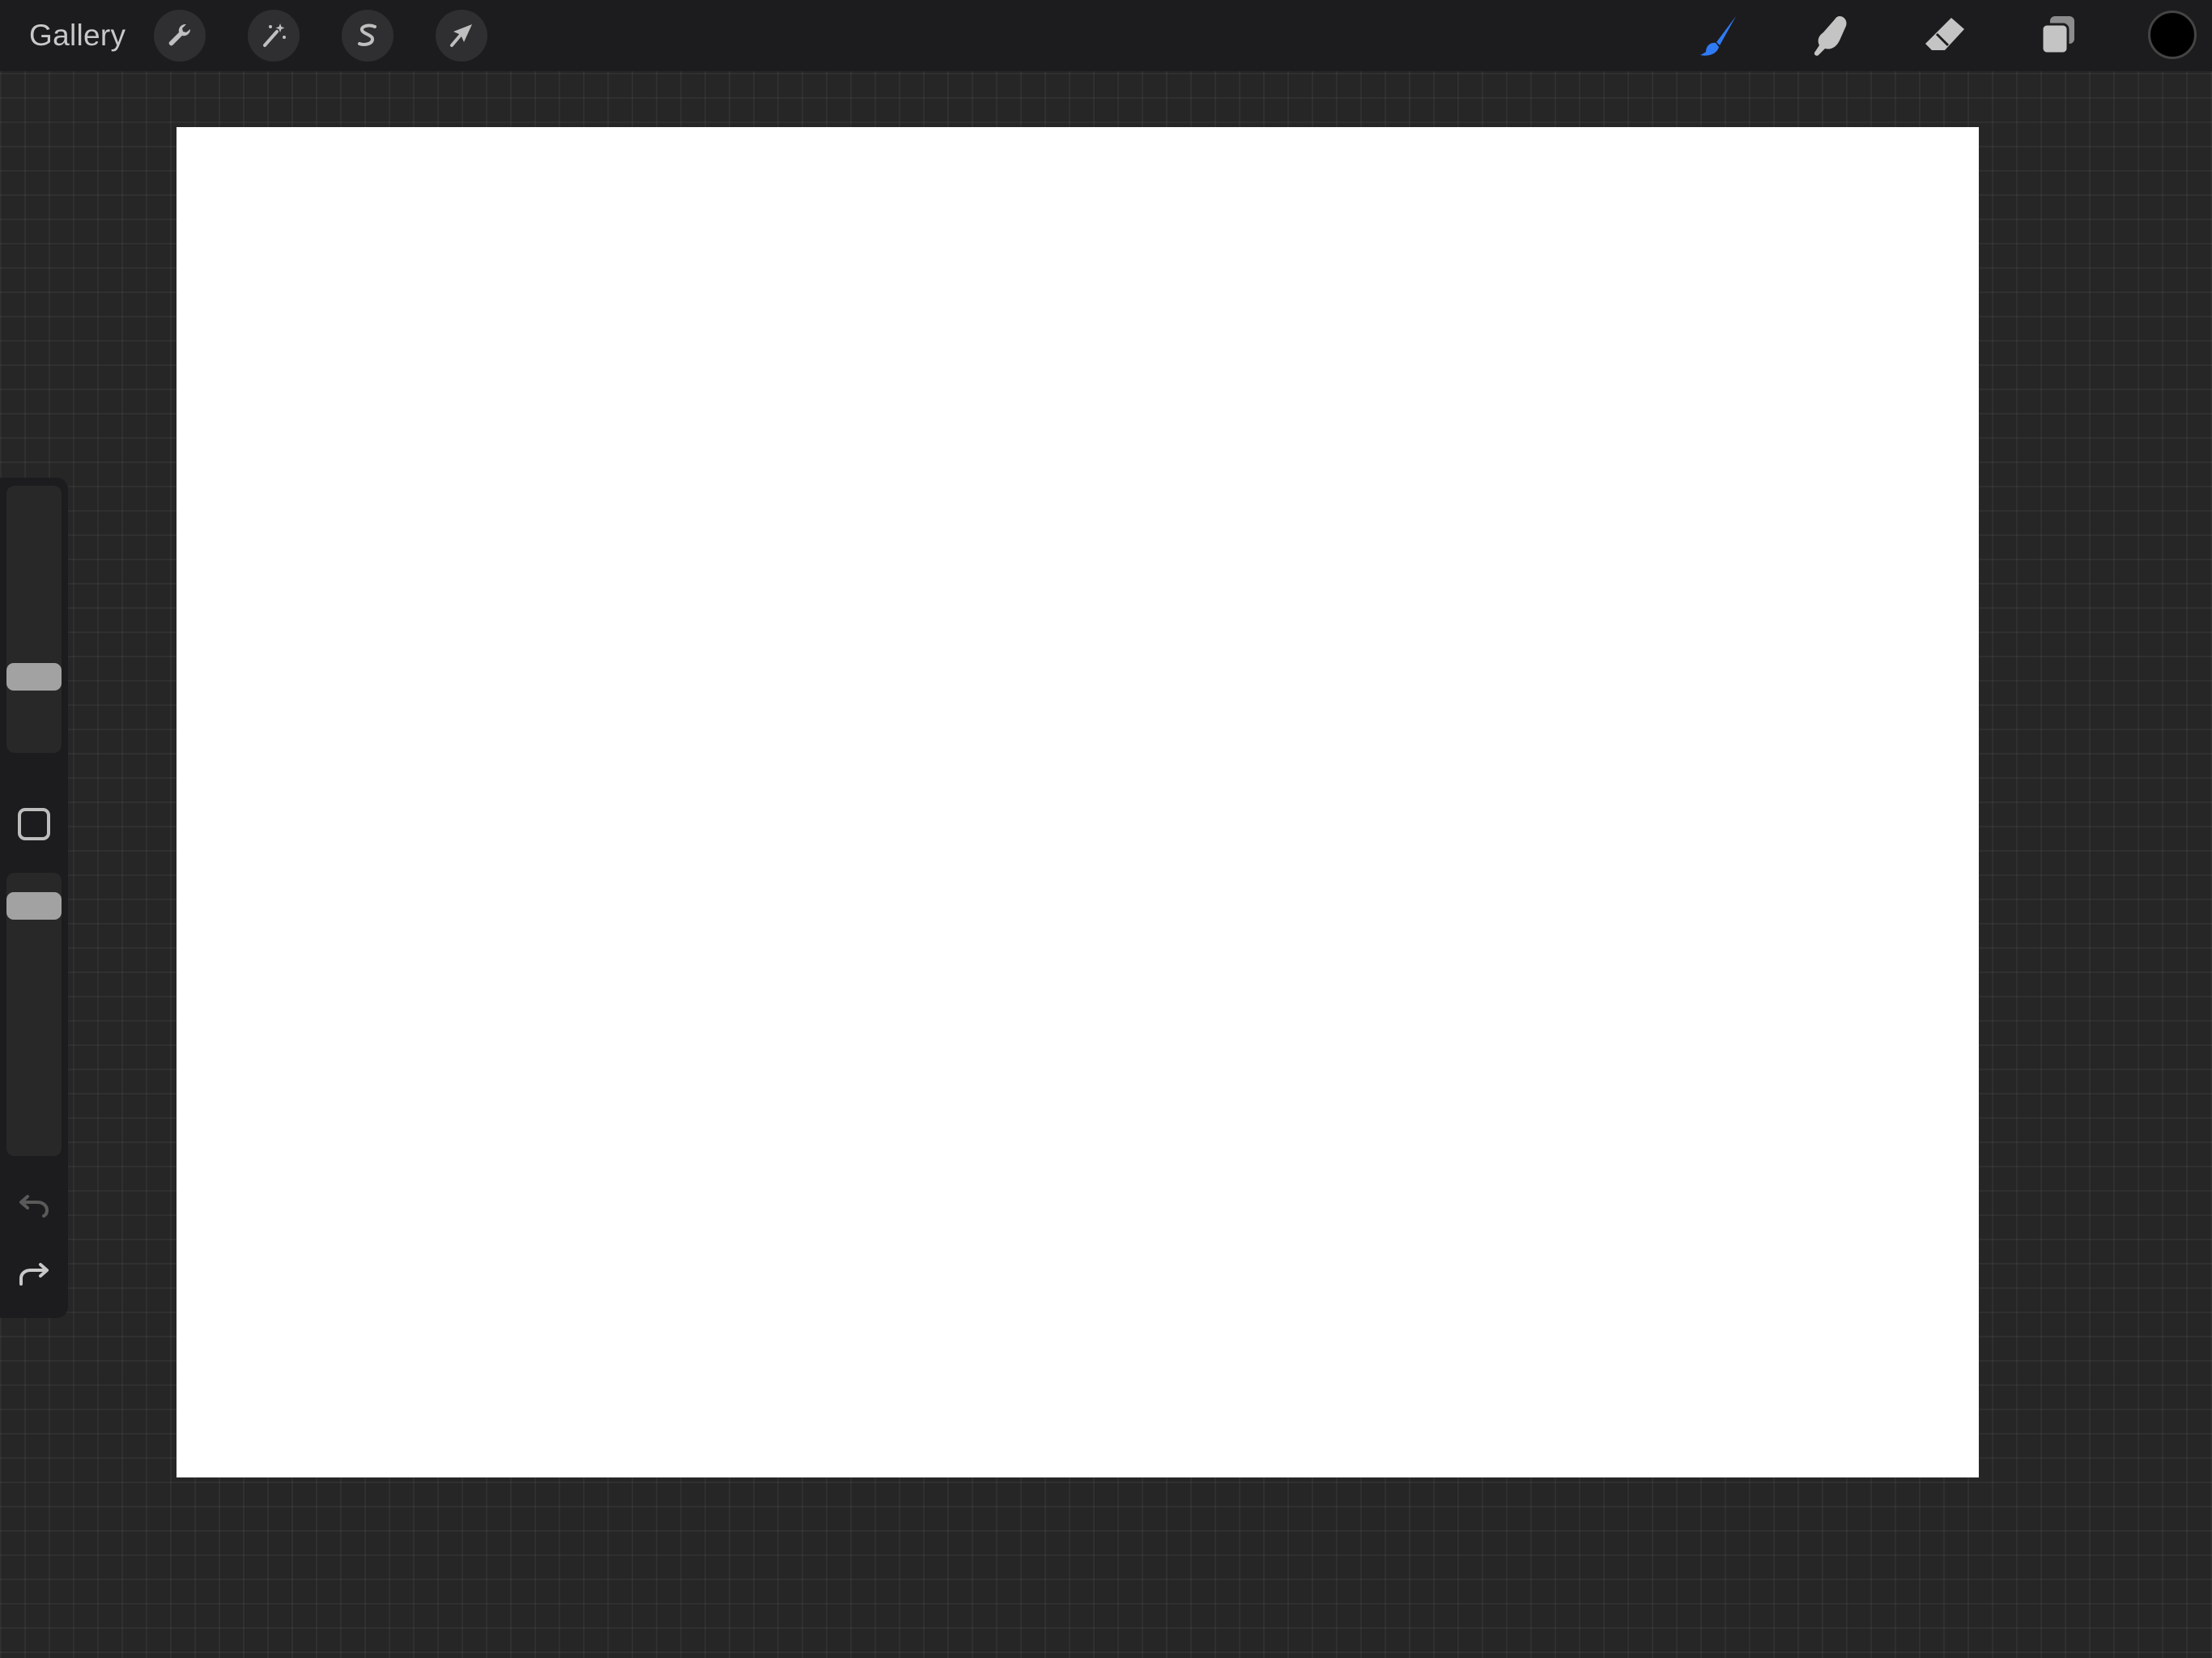  I want to click on brush-icon, so click(1718, 36).